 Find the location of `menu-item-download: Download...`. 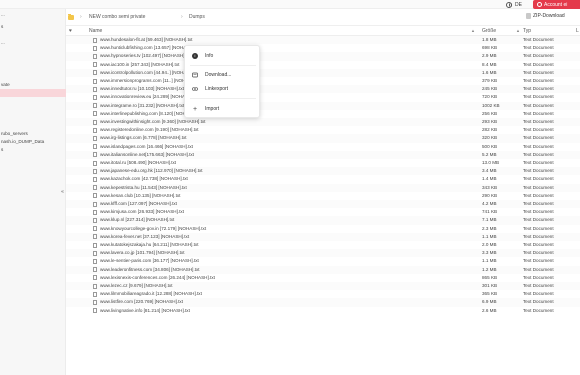

menu-item-download: Download... is located at coordinates (223, 75).